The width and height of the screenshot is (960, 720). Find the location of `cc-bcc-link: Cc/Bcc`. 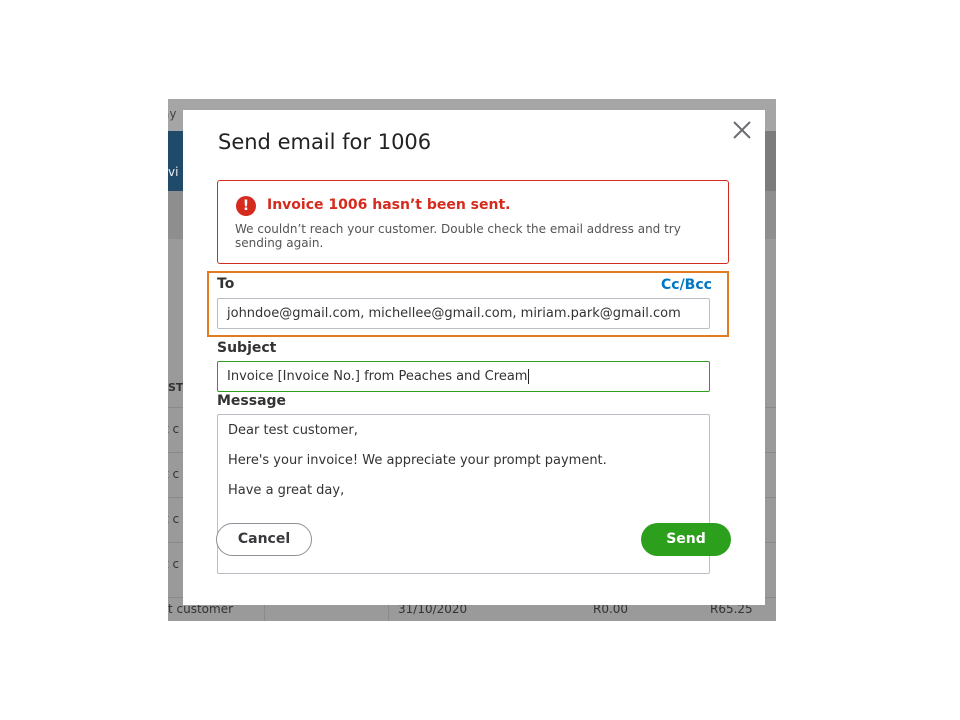

cc-bcc-link: Cc/Bcc is located at coordinates (686, 285).